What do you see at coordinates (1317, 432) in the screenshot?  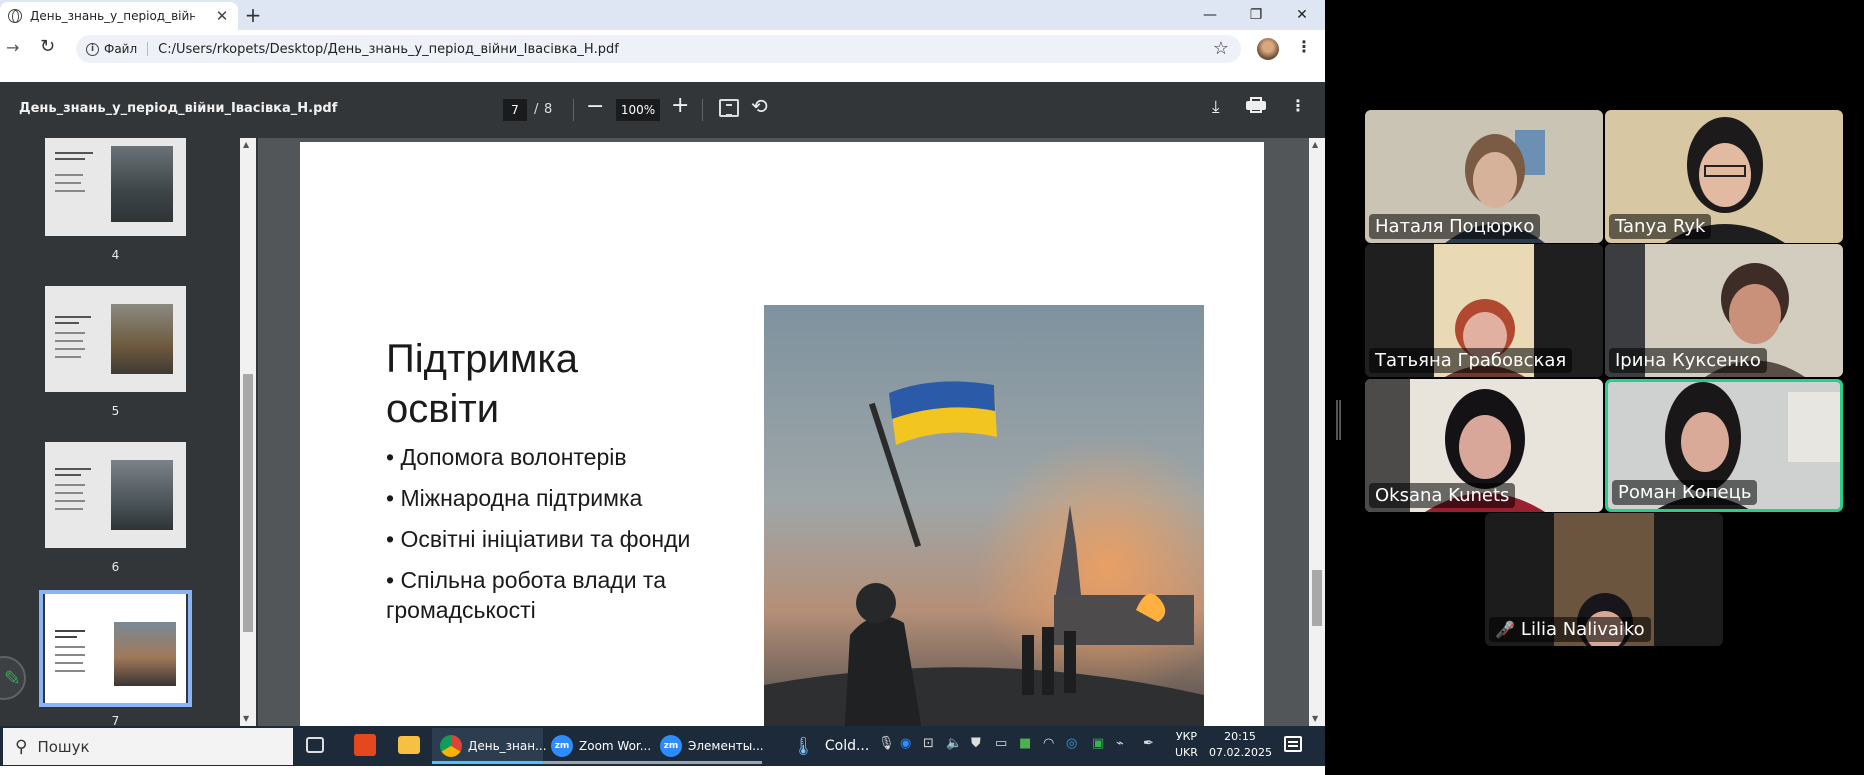 I see `page-scrollbar: ▲ ▼` at bounding box center [1317, 432].